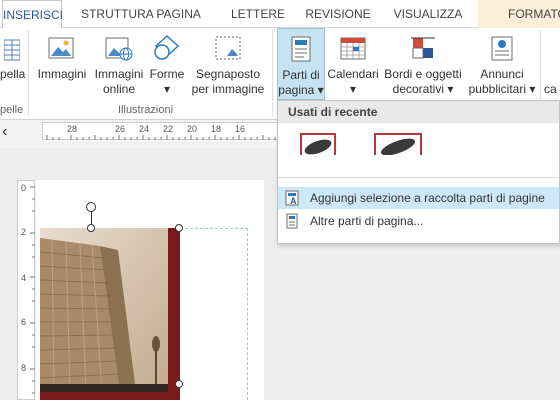 This screenshot has height=400, width=560. What do you see at coordinates (240, 129) in the screenshot?
I see `ruler-label: 16` at bounding box center [240, 129].